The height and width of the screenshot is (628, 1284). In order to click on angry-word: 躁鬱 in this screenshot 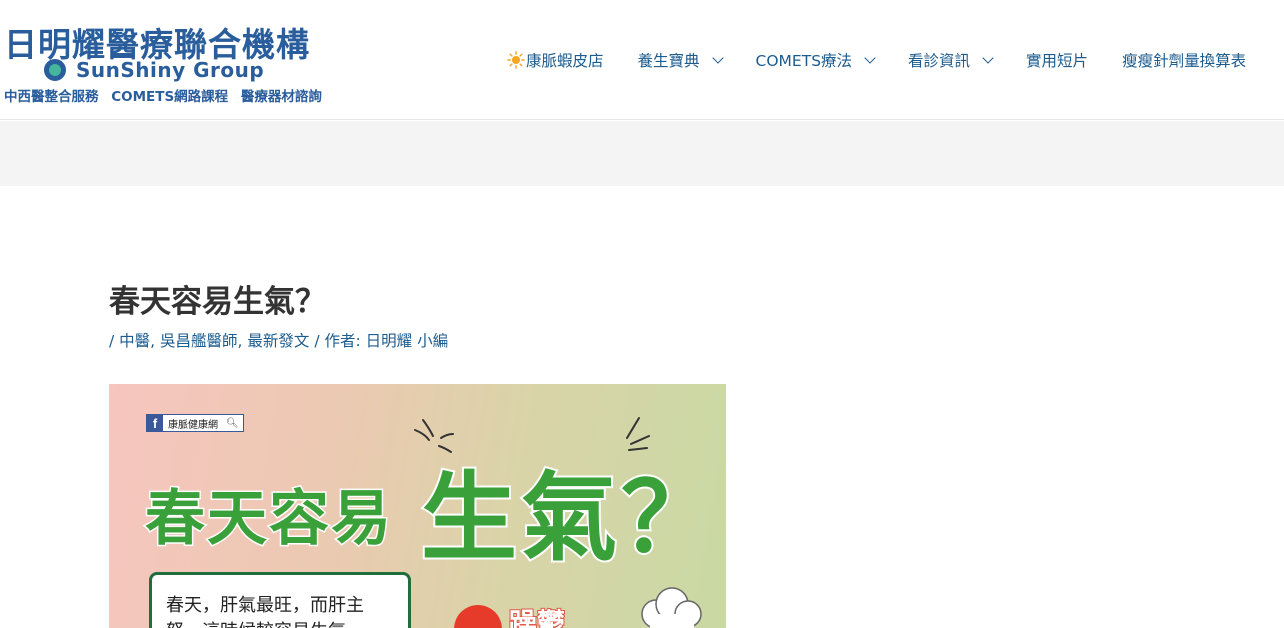, I will do `click(537, 617)`.